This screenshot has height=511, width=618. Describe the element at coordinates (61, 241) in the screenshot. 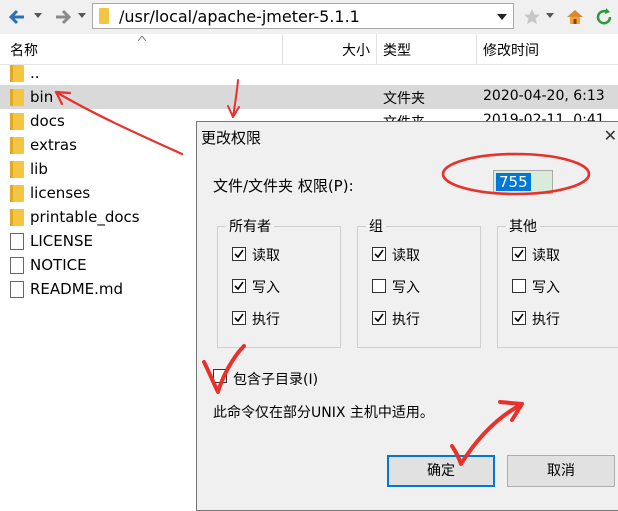

I see `file-name: LICENSE` at that location.